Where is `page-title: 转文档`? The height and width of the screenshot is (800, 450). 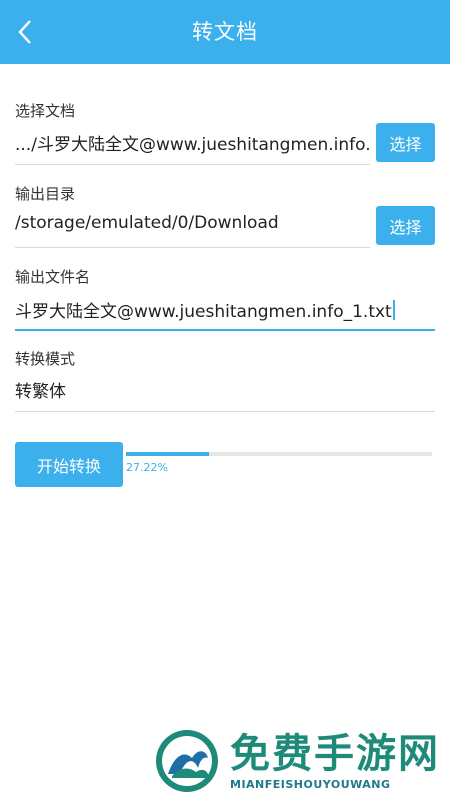
page-title: 转文档 is located at coordinates (225, 32).